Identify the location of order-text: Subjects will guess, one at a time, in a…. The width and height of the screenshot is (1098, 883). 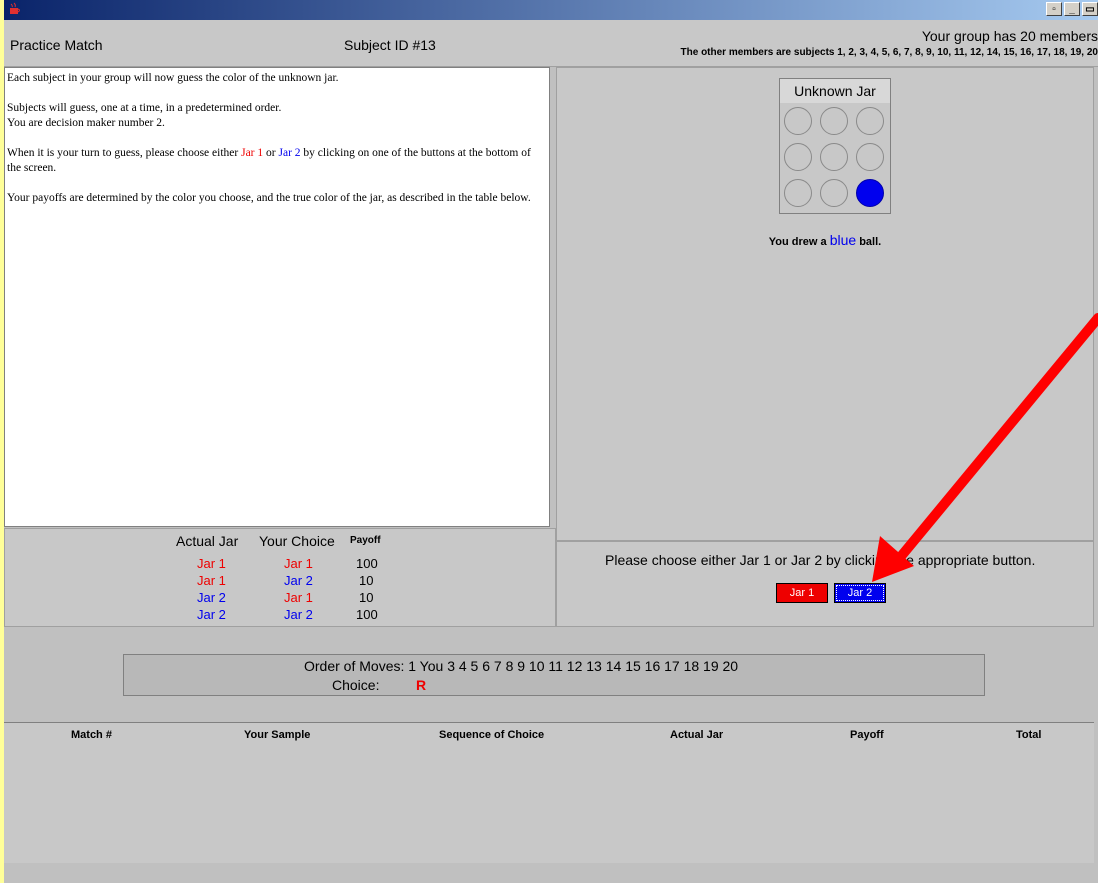
(144, 108).